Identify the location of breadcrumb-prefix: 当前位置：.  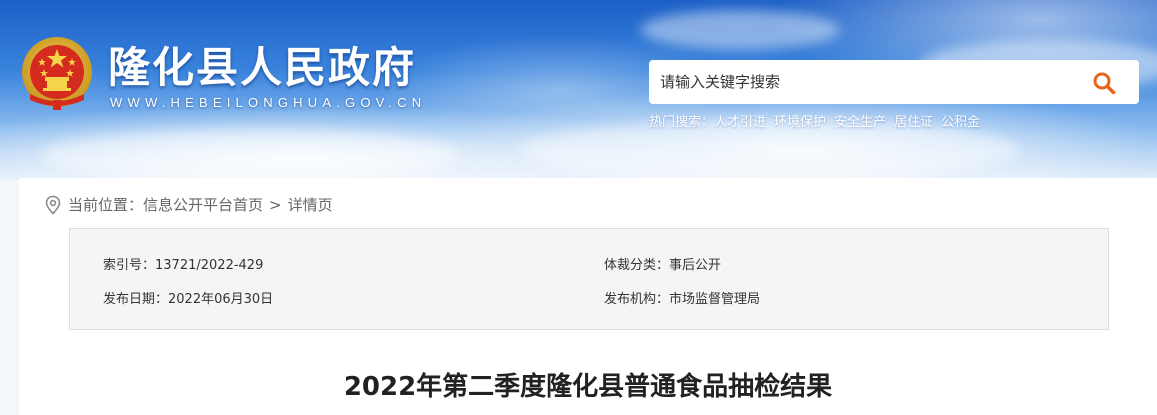
(106, 205).